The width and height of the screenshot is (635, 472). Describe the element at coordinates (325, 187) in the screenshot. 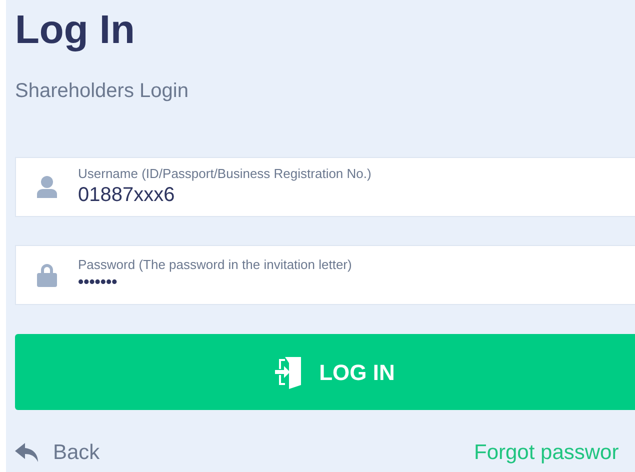

I see `input-field: Username (ID/Passport/Business Registration No.) 01887xxx6` at that location.